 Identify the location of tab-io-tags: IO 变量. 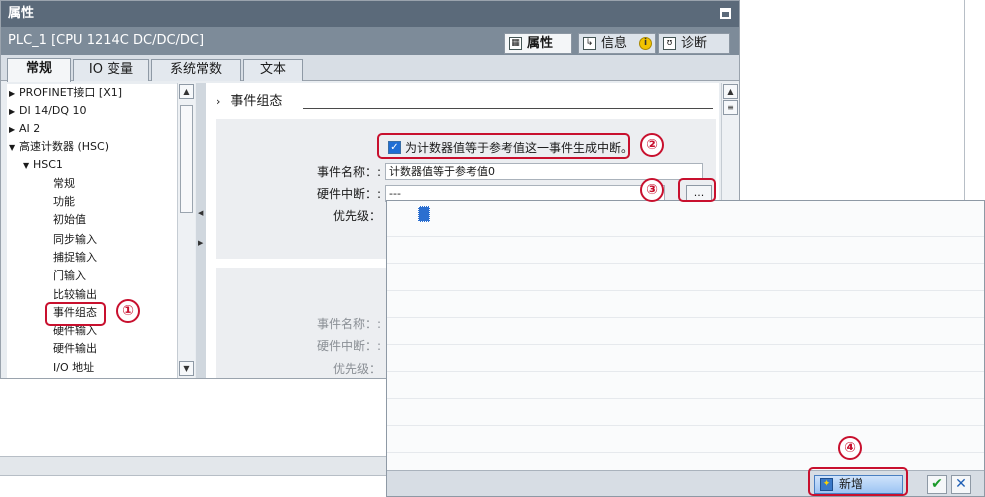
(111, 70).